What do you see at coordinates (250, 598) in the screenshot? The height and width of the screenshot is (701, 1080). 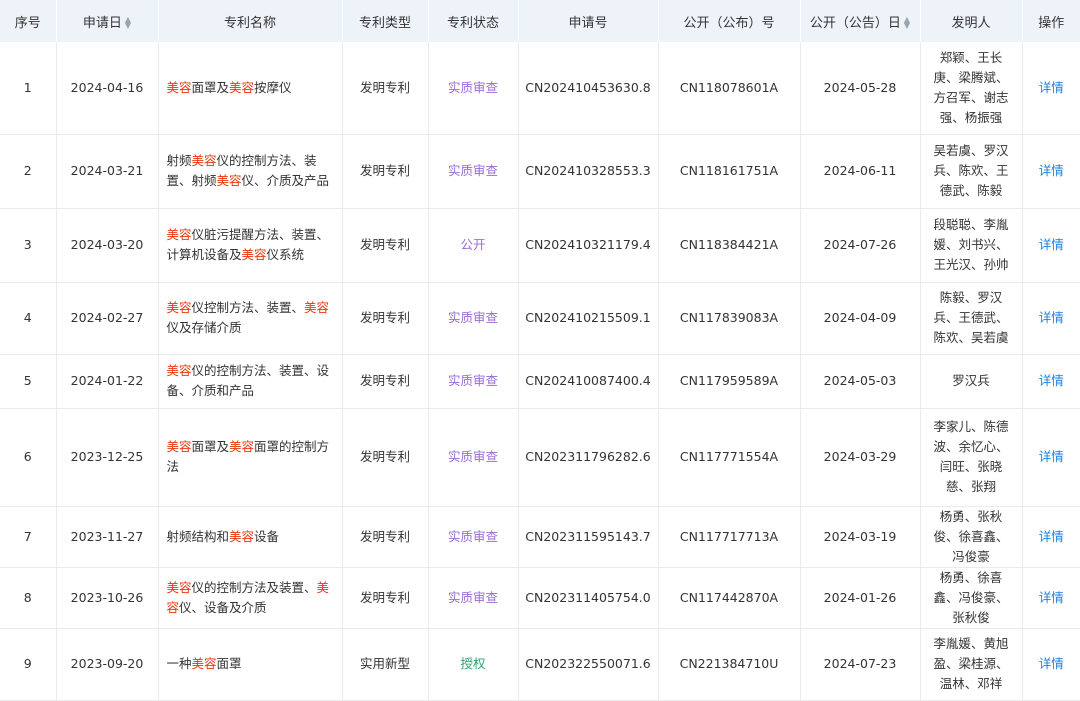 I see `cell-name: 美容仪的控制方法及装置、美容仪、设备及介质` at bounding box center [250, 598].